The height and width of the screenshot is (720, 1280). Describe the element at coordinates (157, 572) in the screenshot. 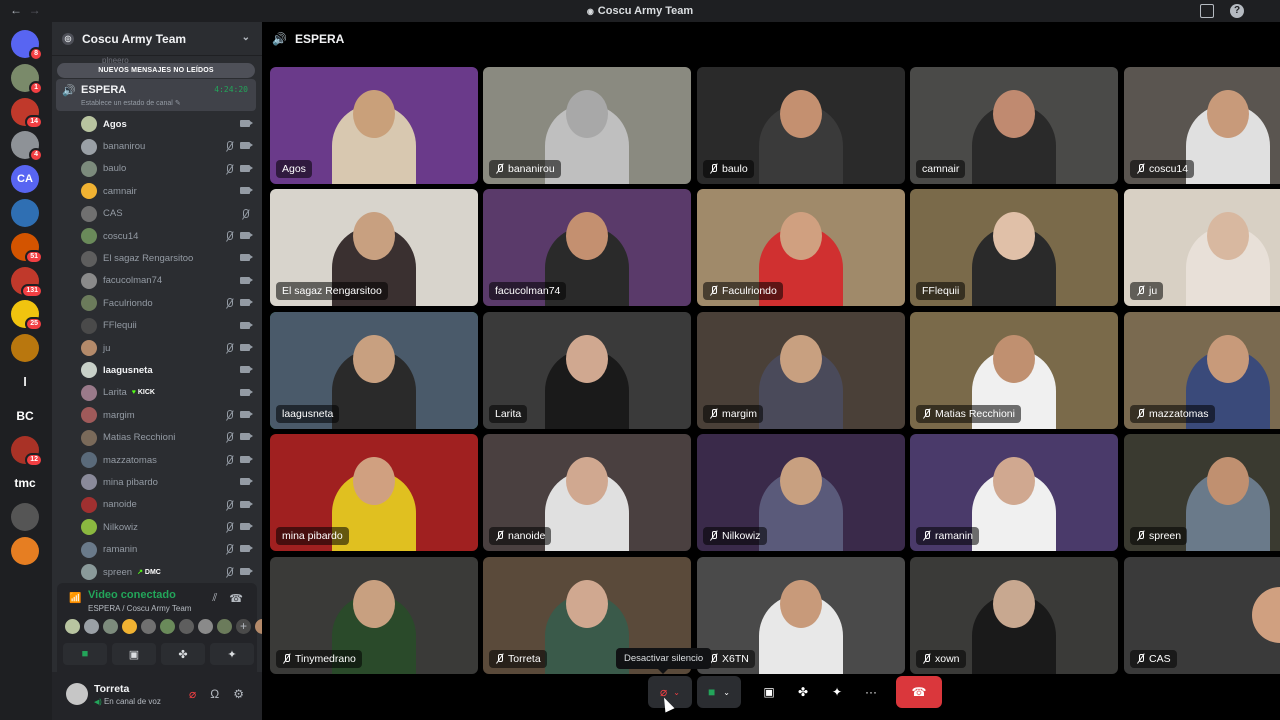

I see `voice-member: spreen ↗ DMC` at that location.